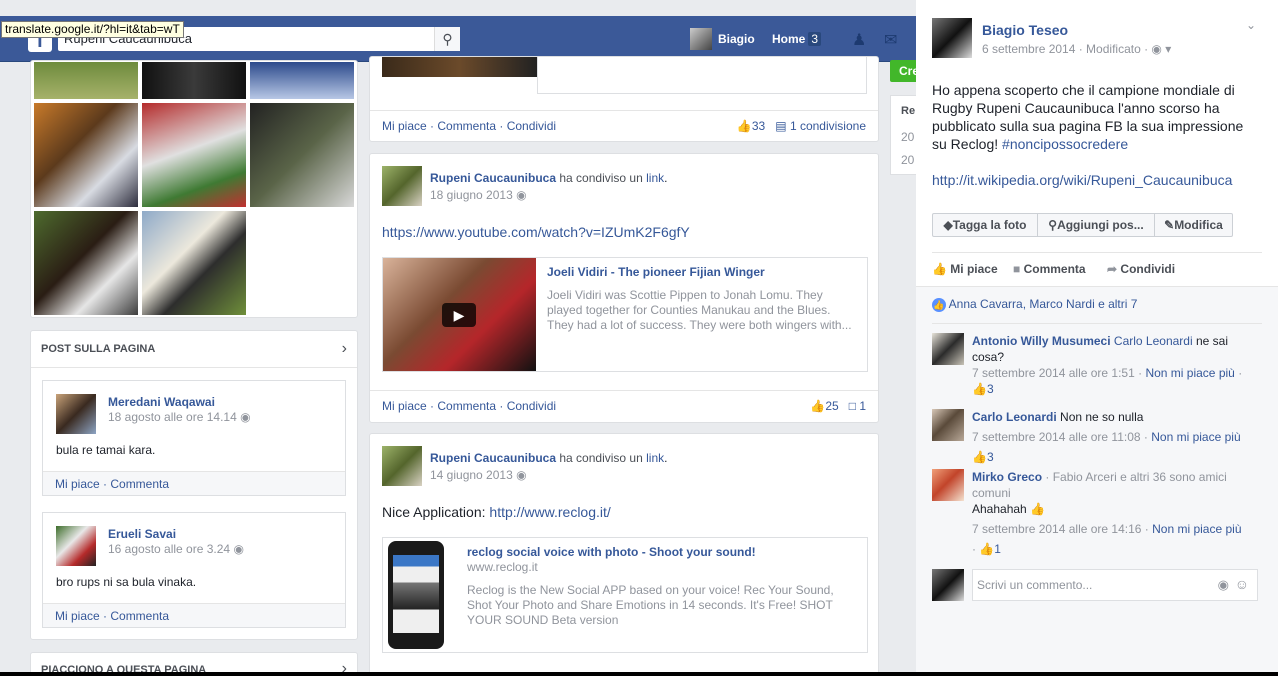 This screenshot has height=676, width=1278. Describe the element at coordinates (1025, 30) in the screenshot. I see `photo-author: Biagio Teseo` at that location.